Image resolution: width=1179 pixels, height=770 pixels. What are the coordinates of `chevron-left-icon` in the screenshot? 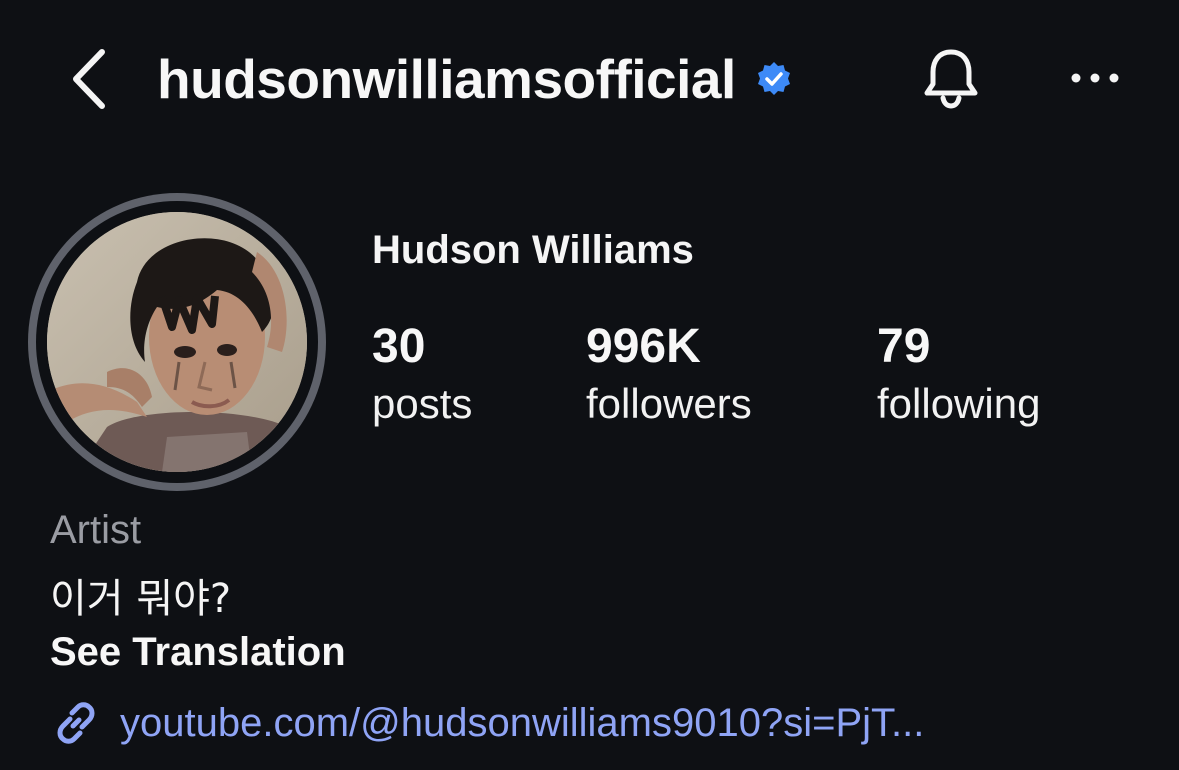 It's located at (89, 79).